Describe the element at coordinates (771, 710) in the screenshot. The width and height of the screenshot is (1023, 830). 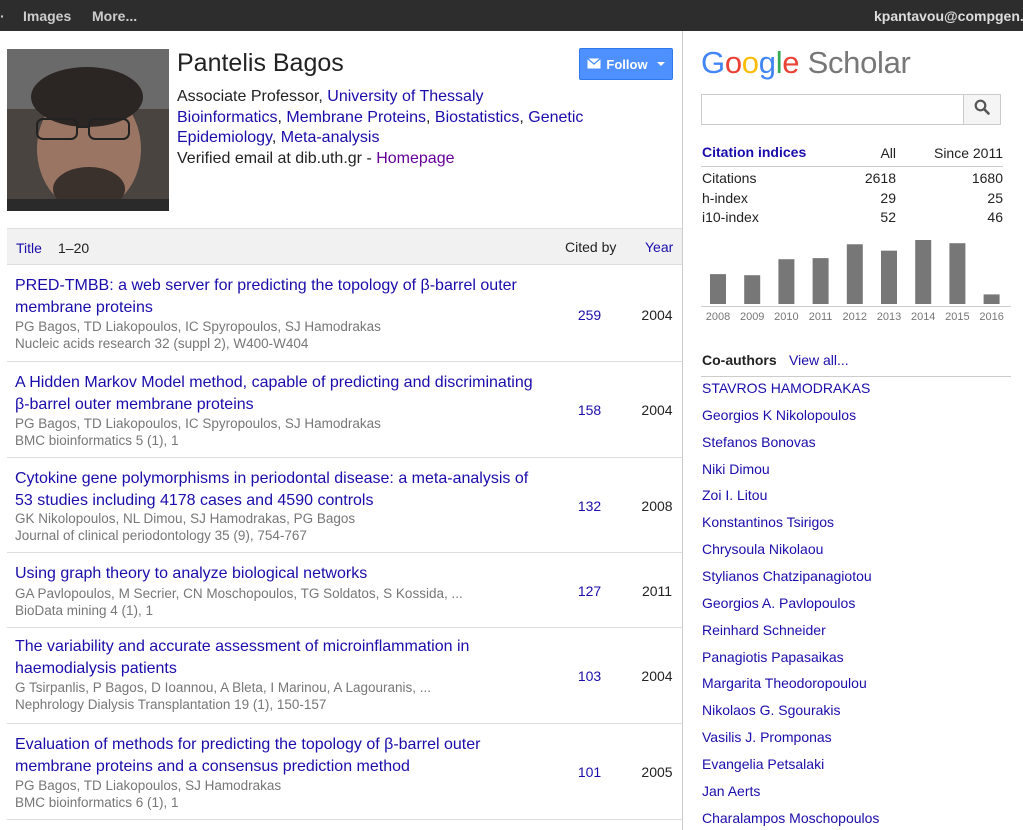
I see `coauthor-link: Nikolaos G. Sgourakis` at that location.